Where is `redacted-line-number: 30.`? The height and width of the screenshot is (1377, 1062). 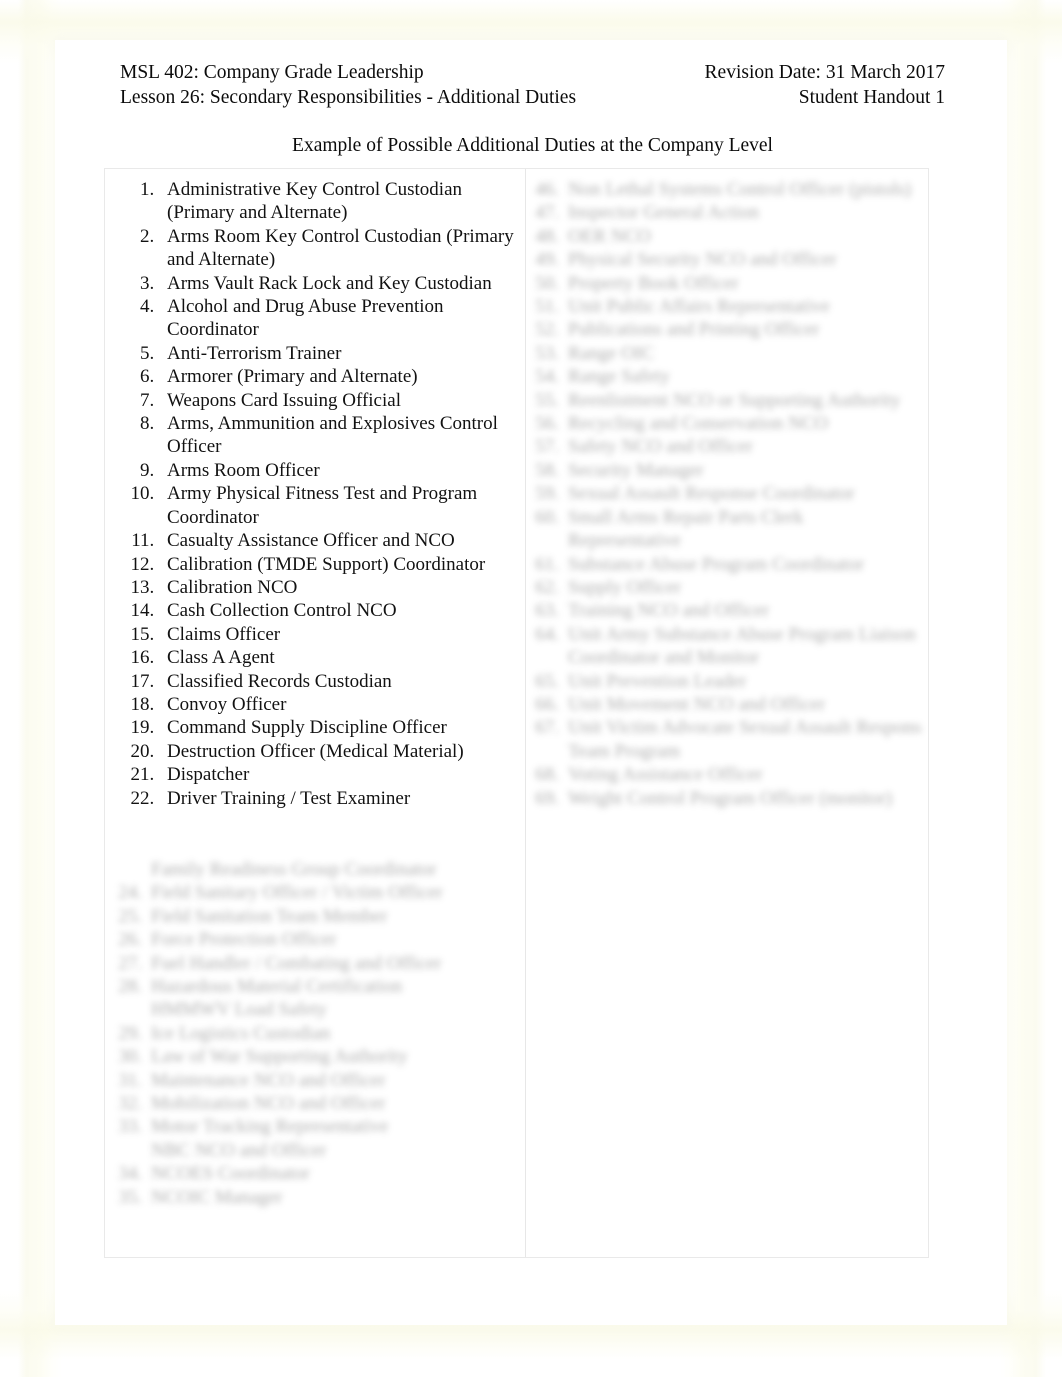
redacted-line-number: 30. is located at coordinates (130, 1057).